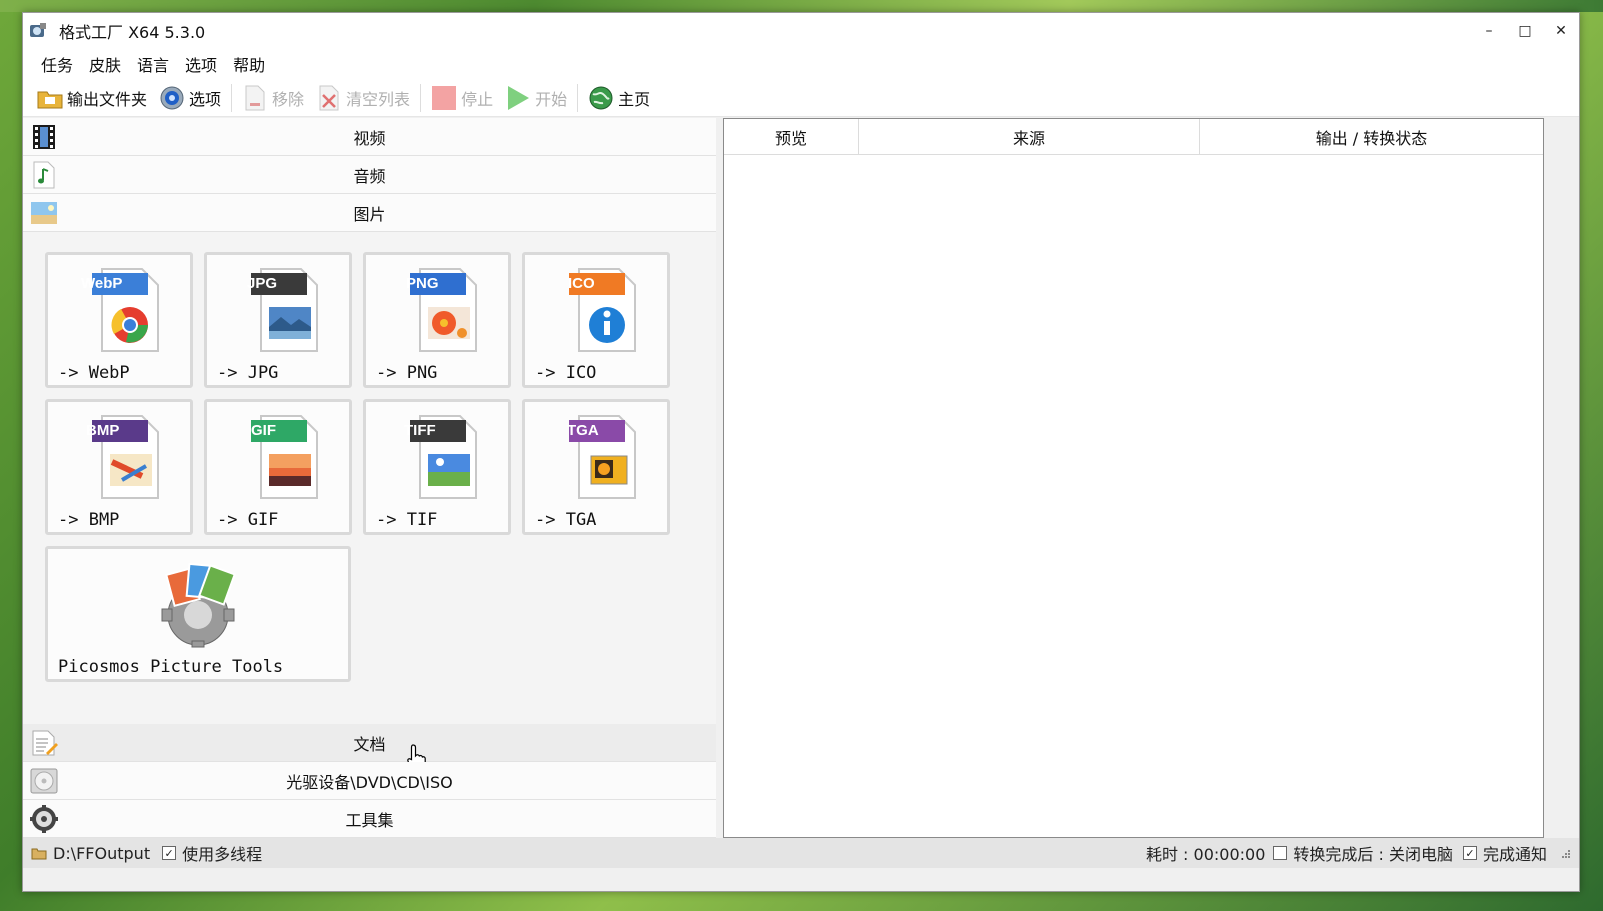 The height and width of the screenshot is (911, 1603). Describe the element at coordinates (248, 373) in the screenshot. I see `jpg-label: -> JPG` at that location.